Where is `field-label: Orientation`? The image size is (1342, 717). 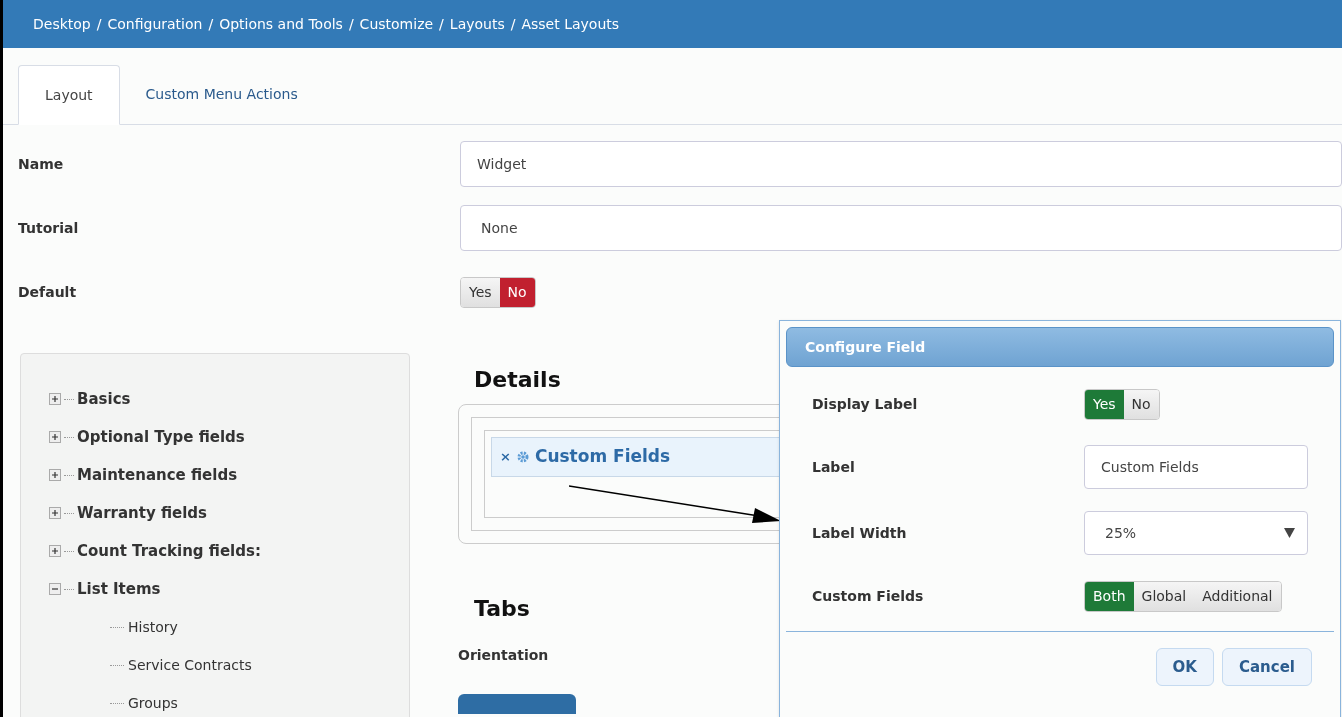
field-label: Orientation is located at coordinates (503, 655).